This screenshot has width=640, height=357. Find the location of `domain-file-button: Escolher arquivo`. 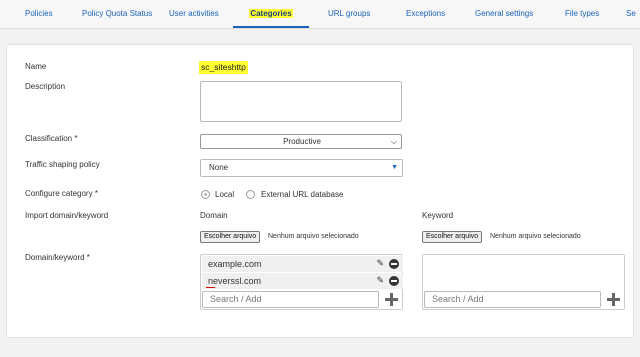

domain-file-button: Escolher arquivo is located at coordinates (230, 237).